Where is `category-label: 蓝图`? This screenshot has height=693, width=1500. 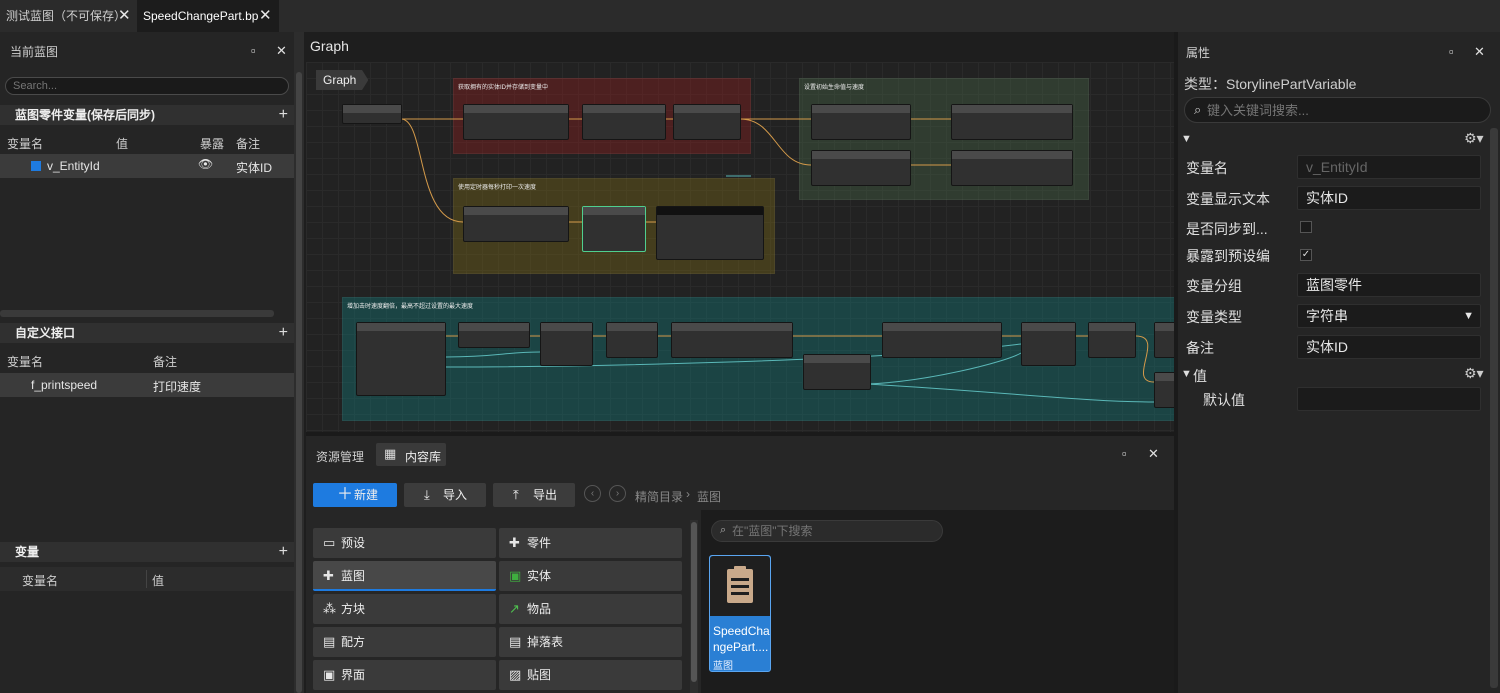
category-label: 蓝图 is located at coordinates (353, 576).